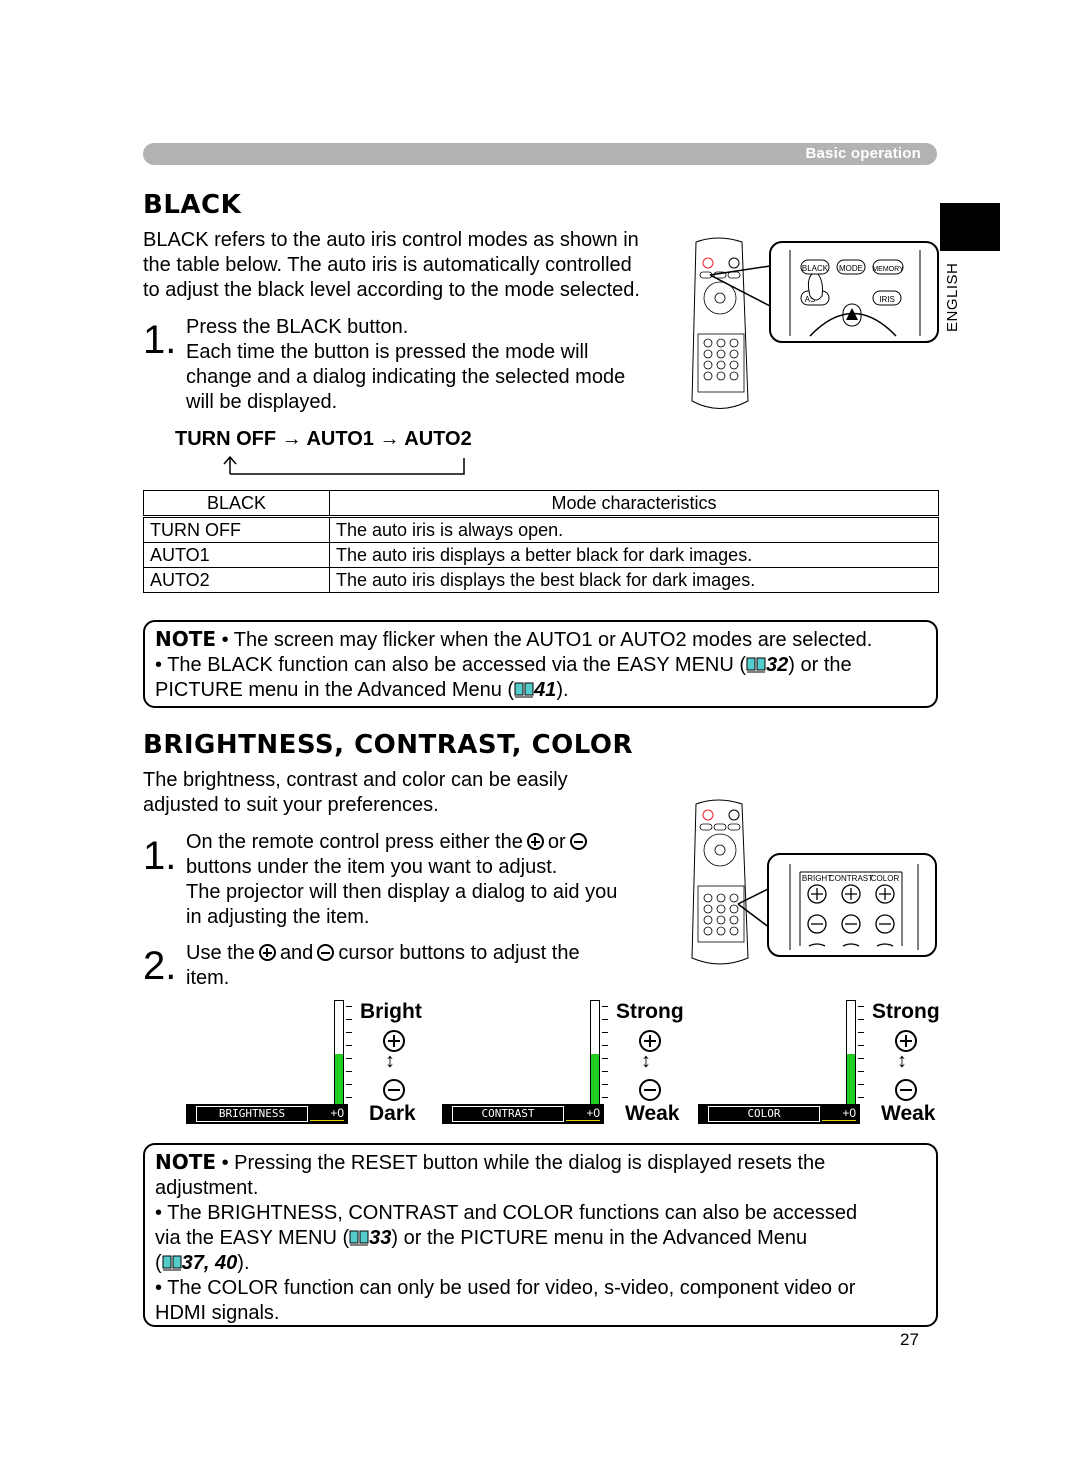  Describe the element at coordinates (208, 978) in the screenshot. I see `step-line: item.` at that location.